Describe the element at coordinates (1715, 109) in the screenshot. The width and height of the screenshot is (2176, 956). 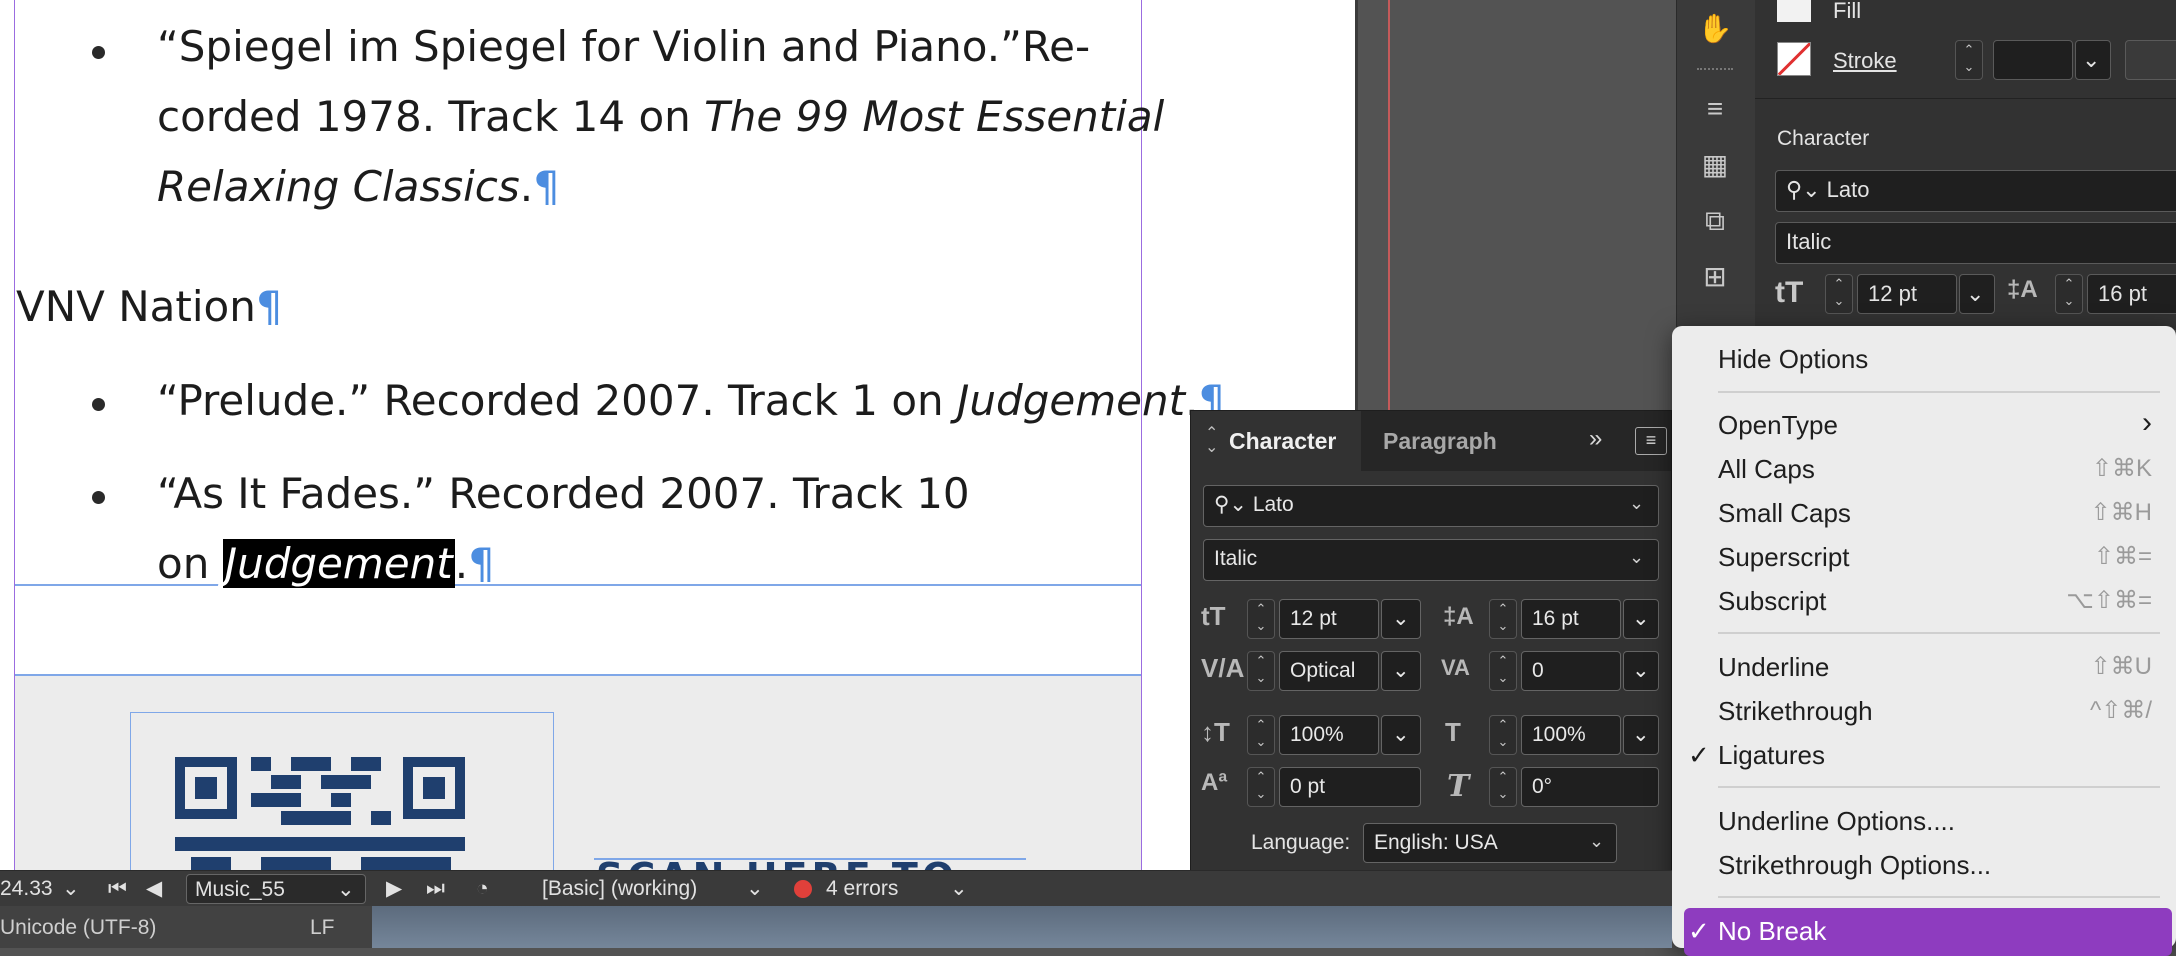
I see `paragraph-styles-icon: ≡` at that location.